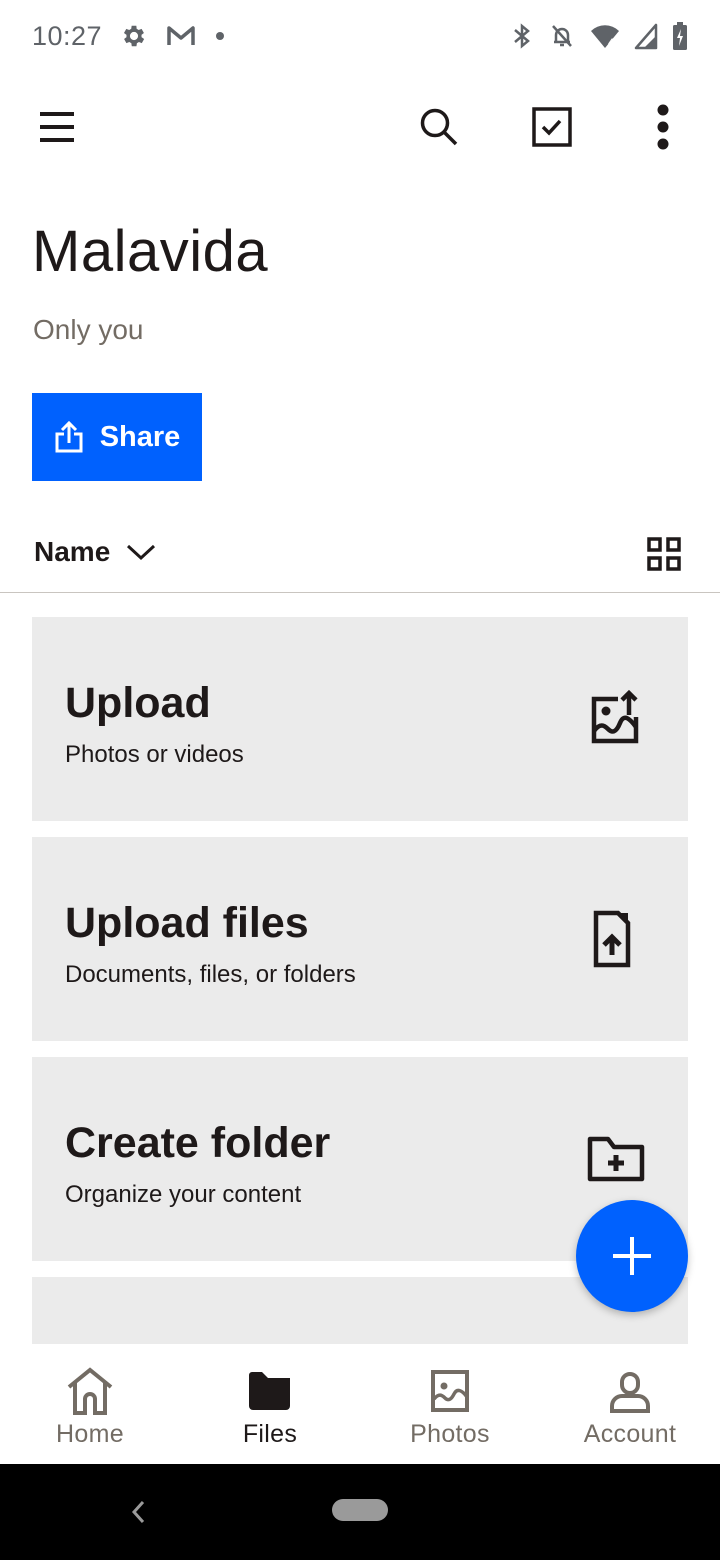  I want to click on grid-view-toggle, so click(664, 554).